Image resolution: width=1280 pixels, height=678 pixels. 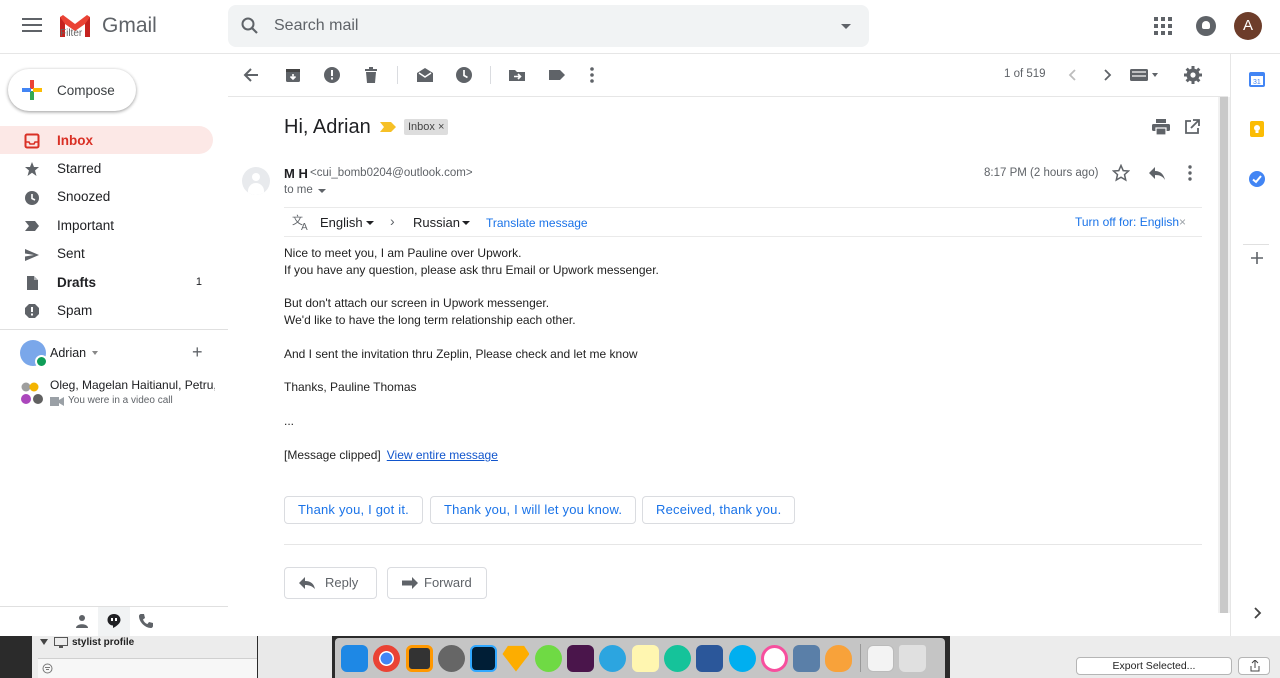 I want to click on grammarly-icon, so click(x=677, y=658).